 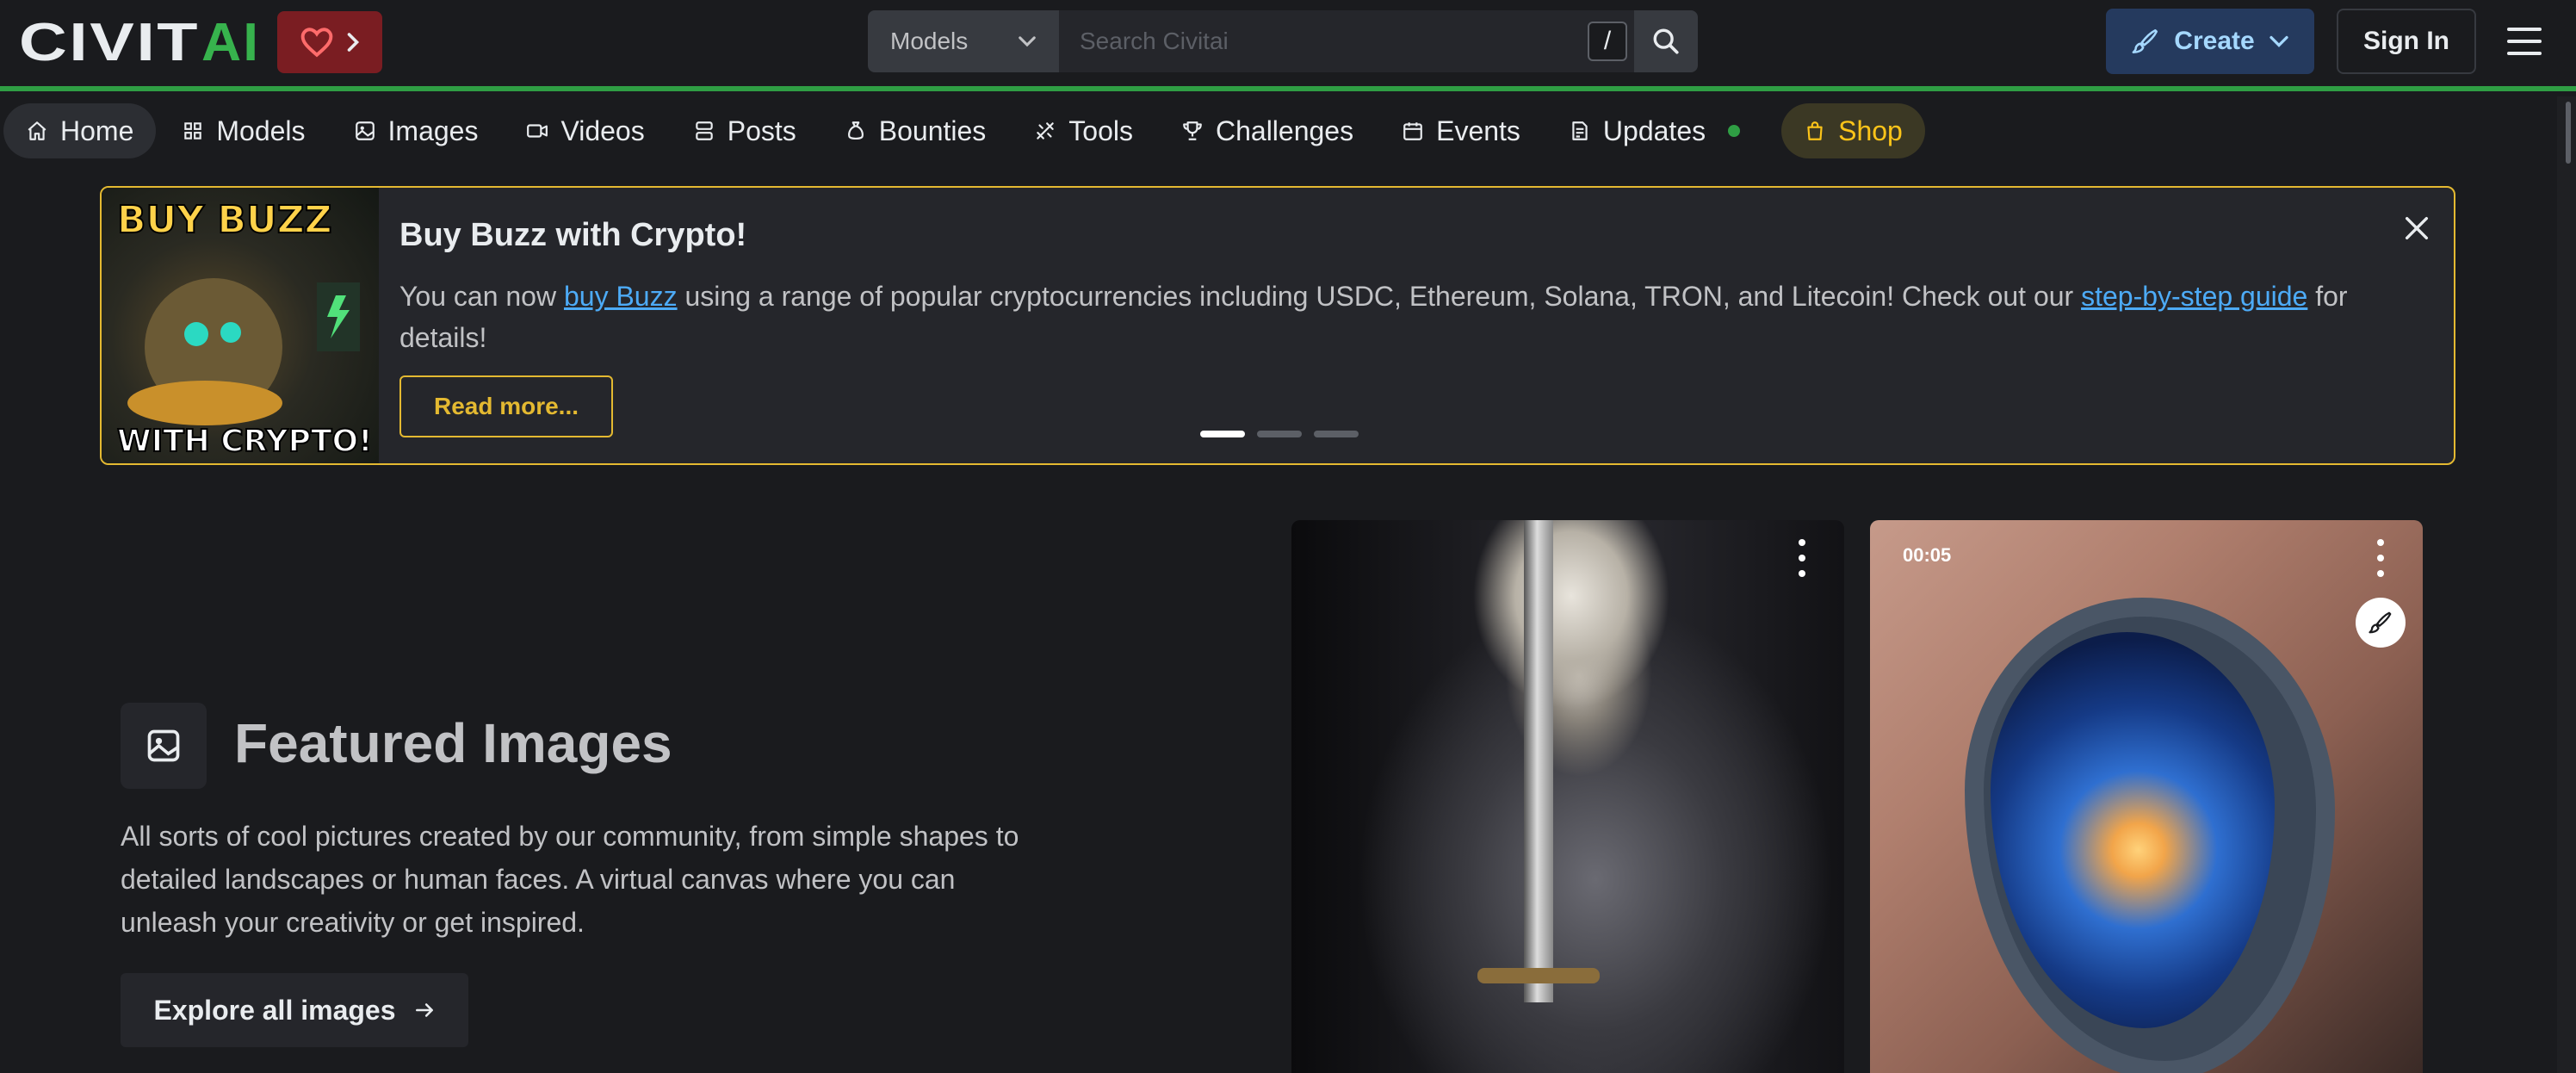 What do you see at coordinates (241, 325) in the screenshot?
I see `buy-buzz-promo-image: BUY BUZZ WITH CRYPTO!` at bounding box center [241, 325].